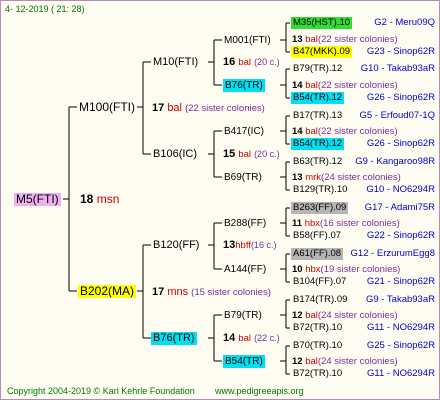  I want to click on g3-queen-6: A144(FF), so click(245, 269).